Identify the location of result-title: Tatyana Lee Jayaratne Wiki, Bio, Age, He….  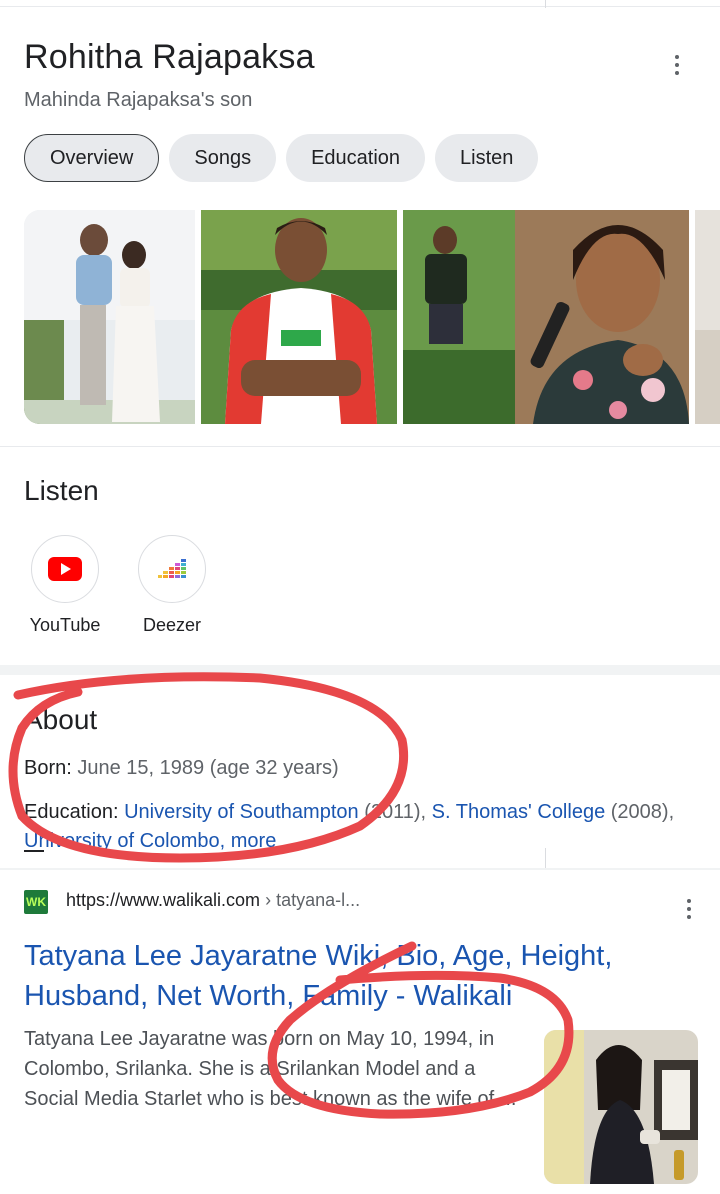
(354, 976).